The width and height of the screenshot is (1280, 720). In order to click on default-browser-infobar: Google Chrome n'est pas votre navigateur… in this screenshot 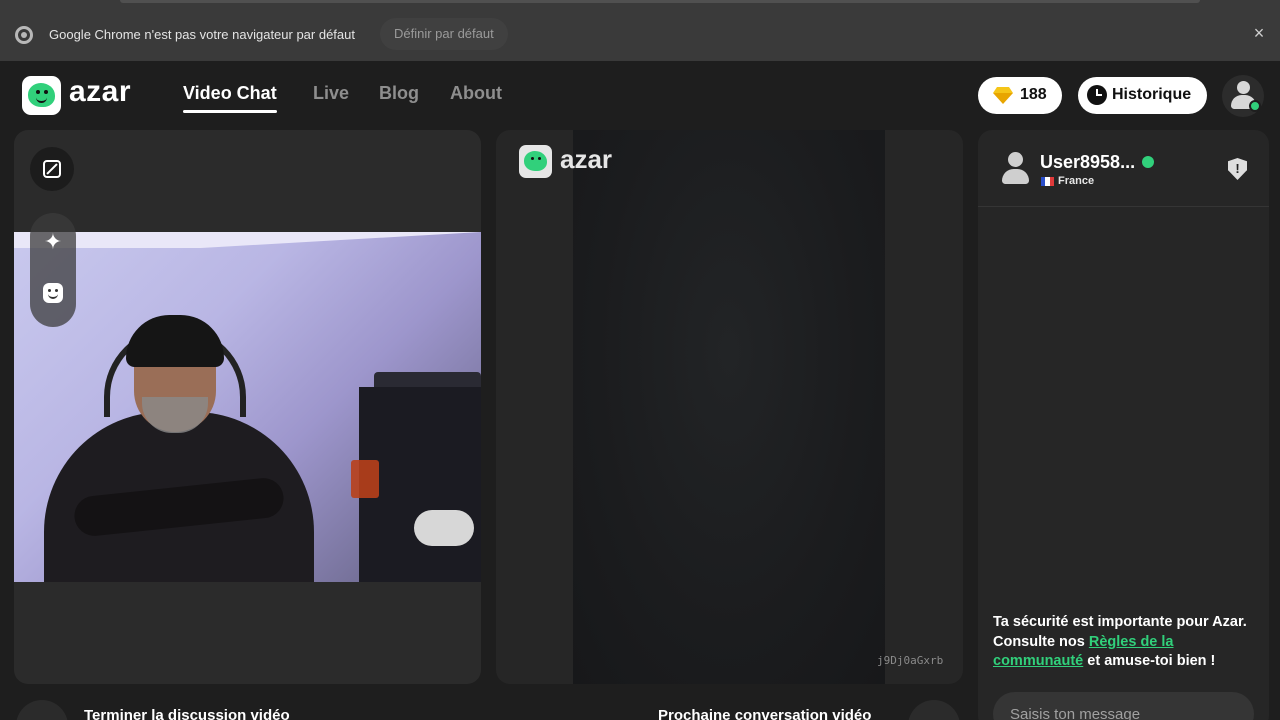, I will do `click(640, 30)`.